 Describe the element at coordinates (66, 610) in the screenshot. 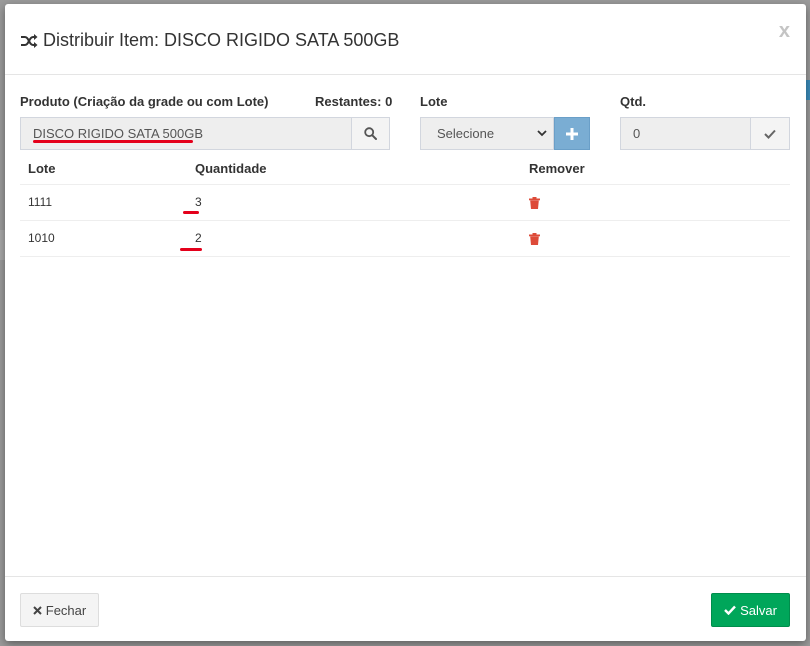

I see `fechar-label: Fechar` at that location.